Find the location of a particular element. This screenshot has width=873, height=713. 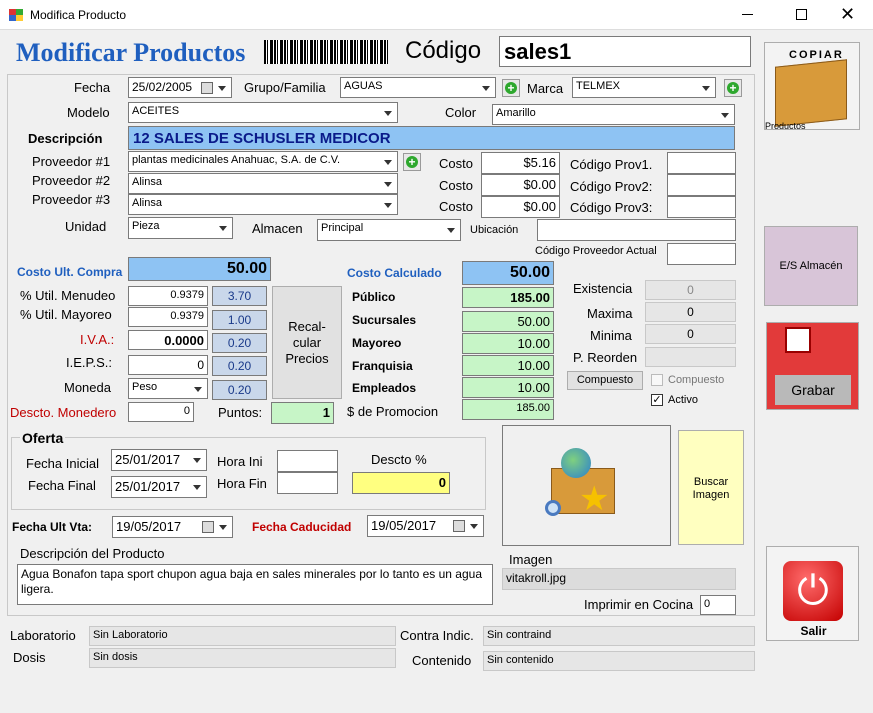

dosis-label: Dosis is located at coordinates (29, 657).